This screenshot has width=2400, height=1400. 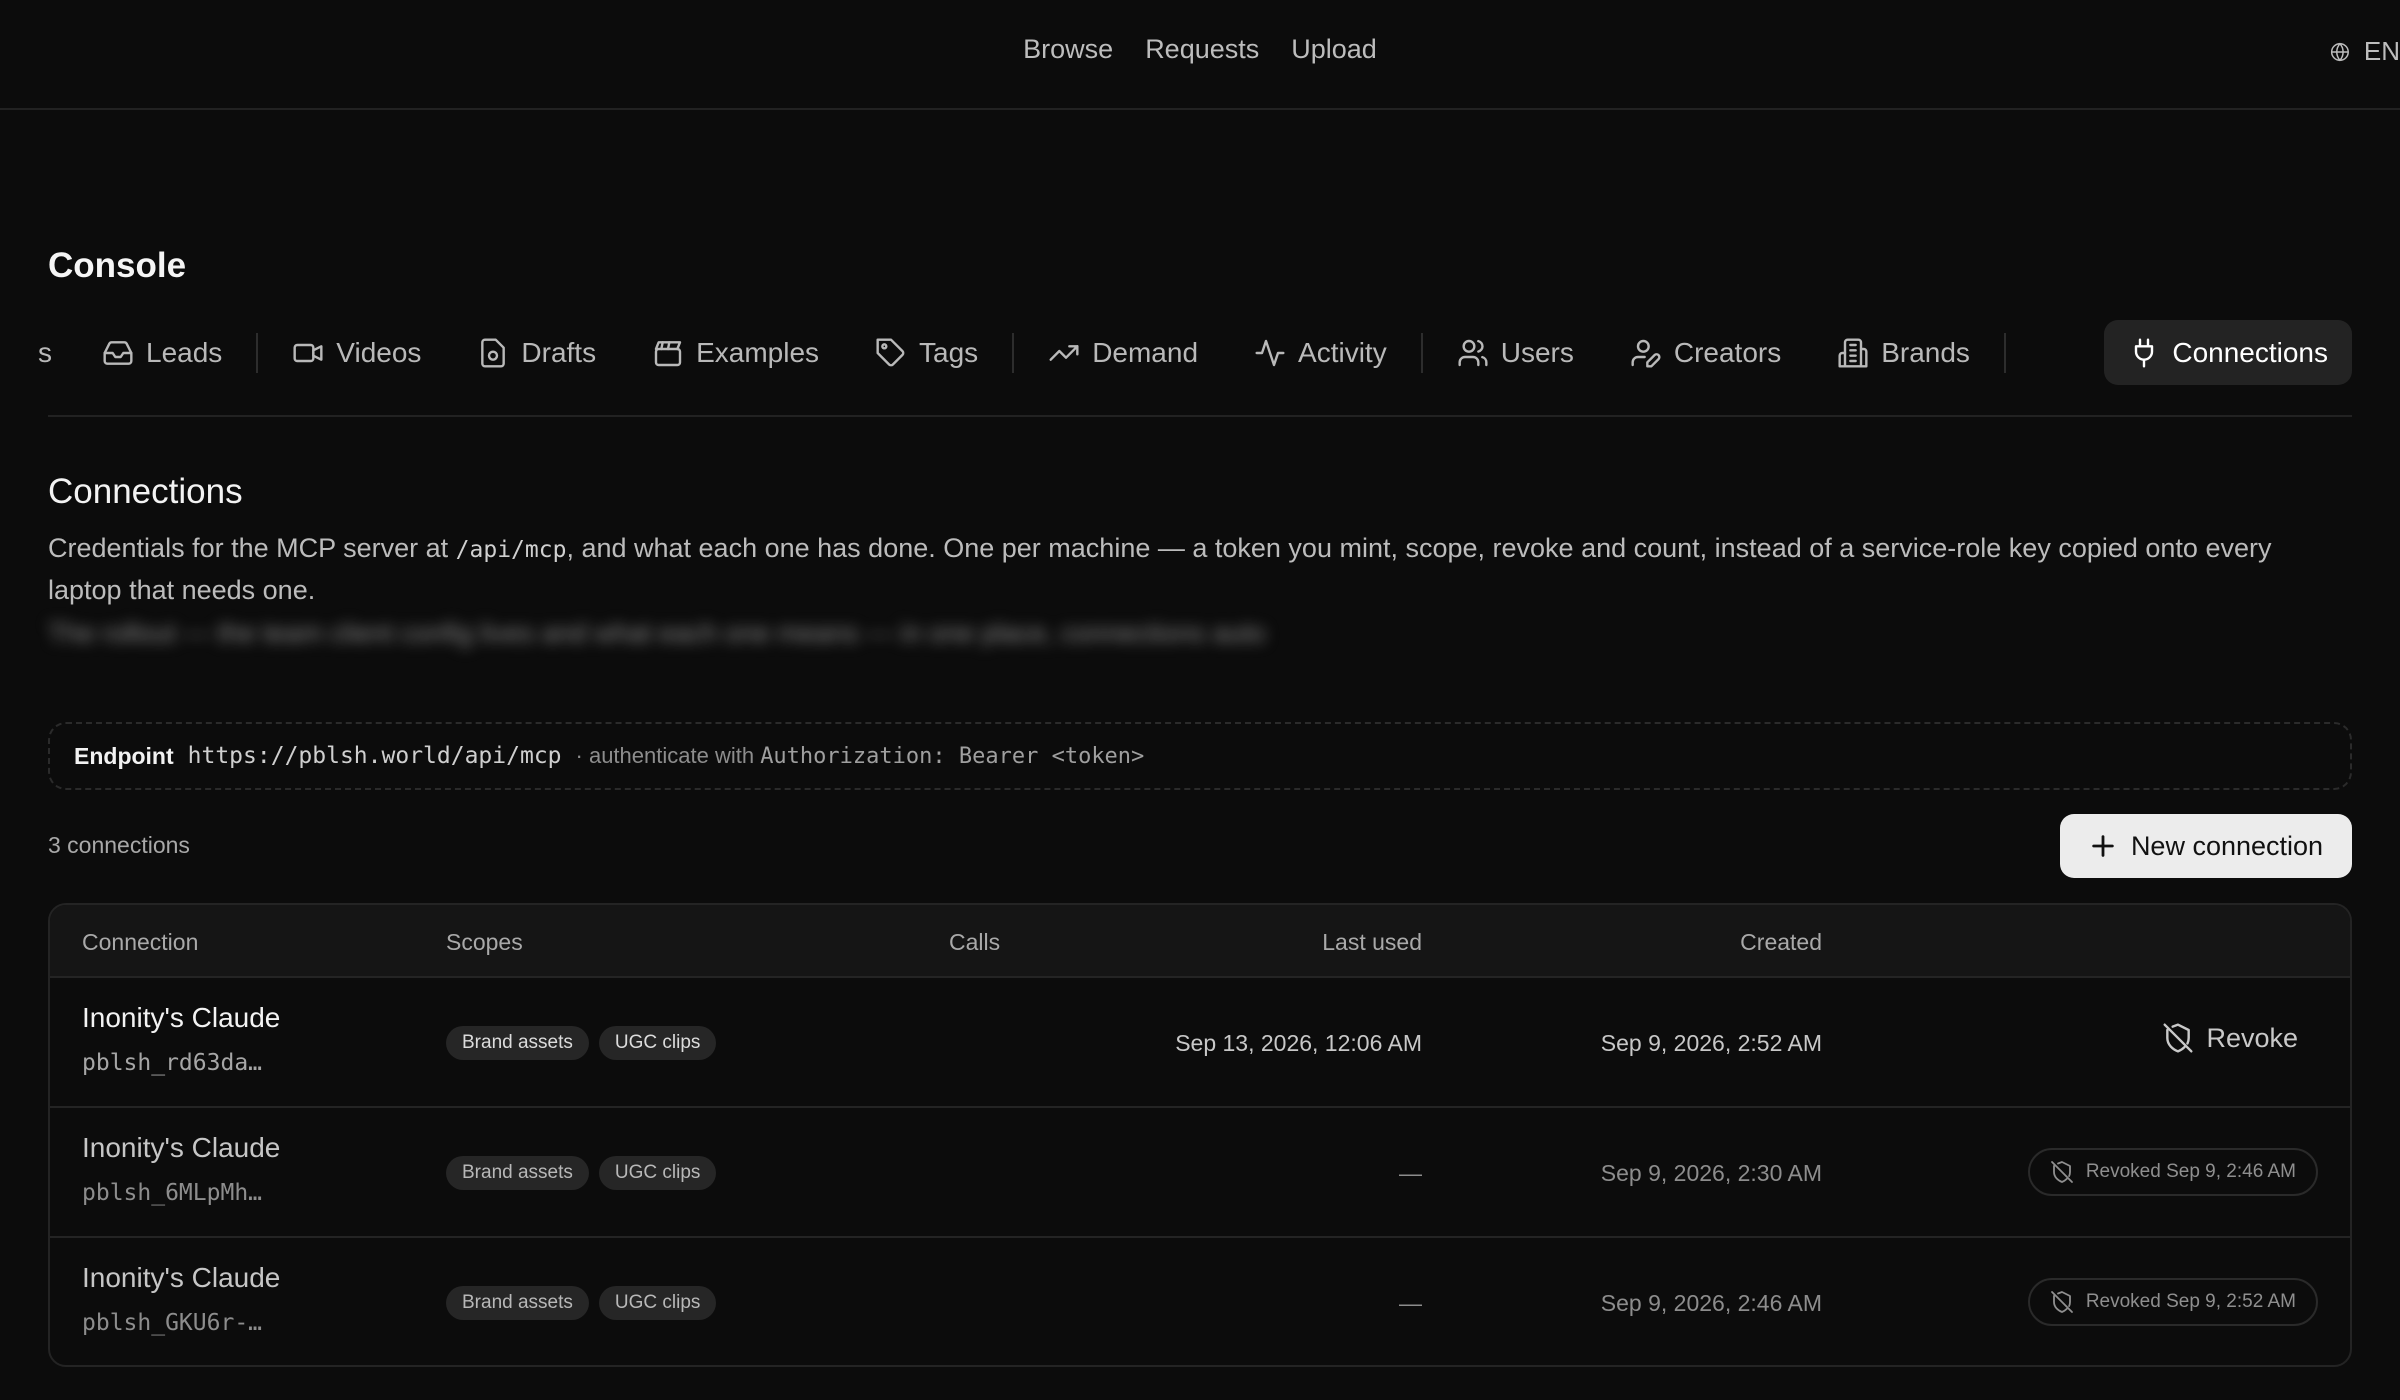 I want to click on revoked-status-badge: Revoked Sep 9, 2:52 AM, so click(x=2172, y=1302).